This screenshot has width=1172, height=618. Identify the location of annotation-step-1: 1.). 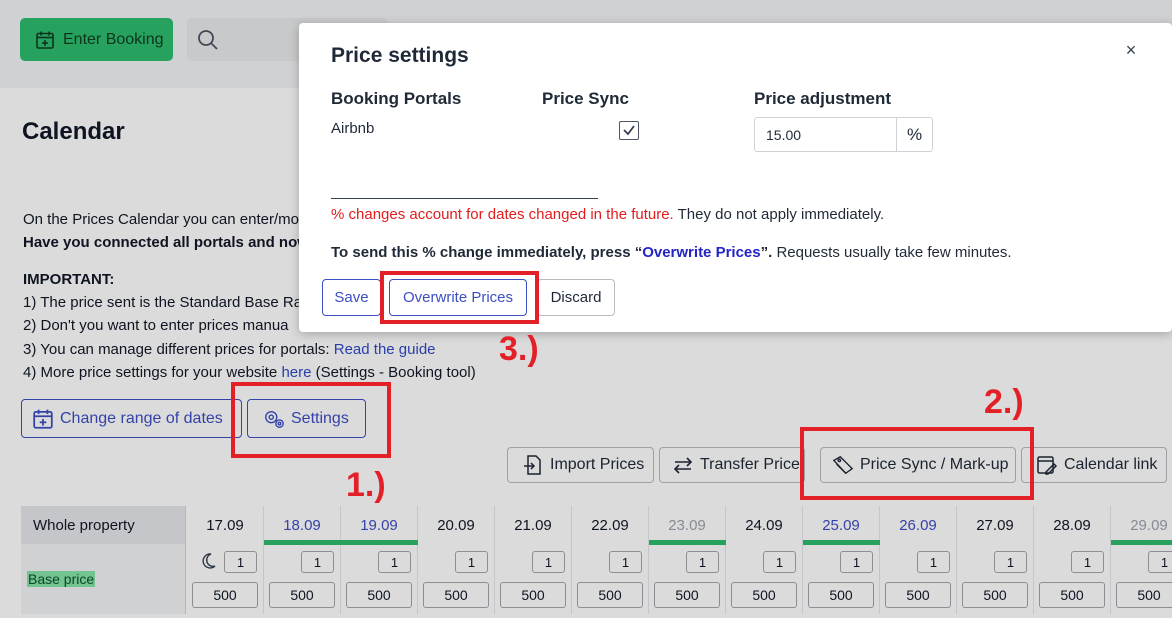
(366, 485).